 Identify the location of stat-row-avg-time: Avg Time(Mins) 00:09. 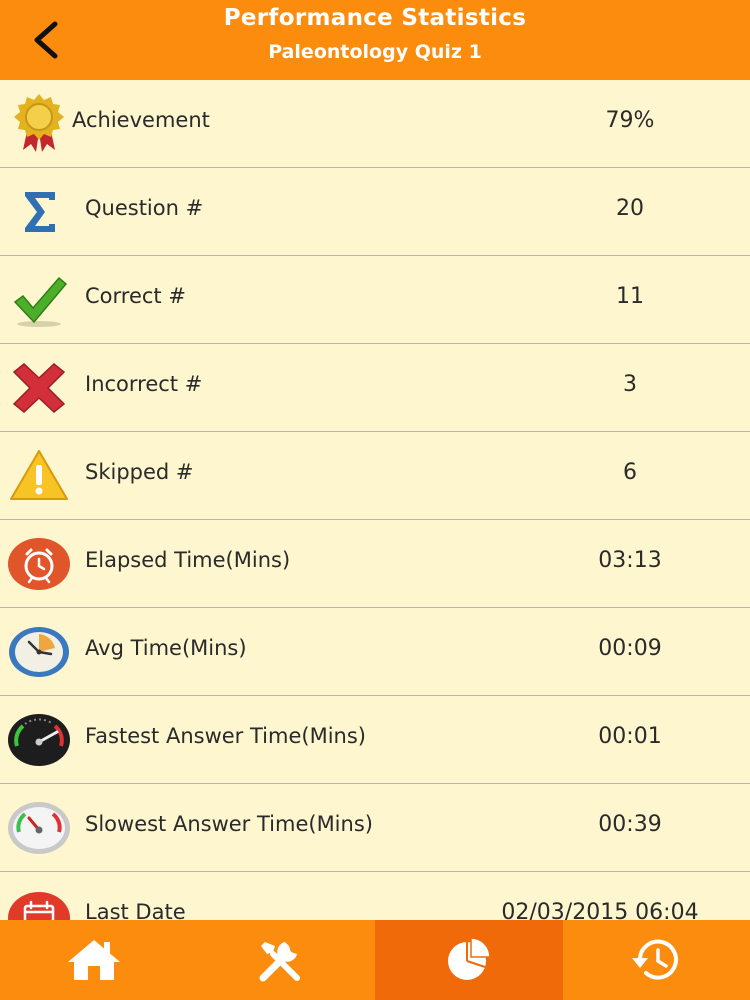
(375, 652).